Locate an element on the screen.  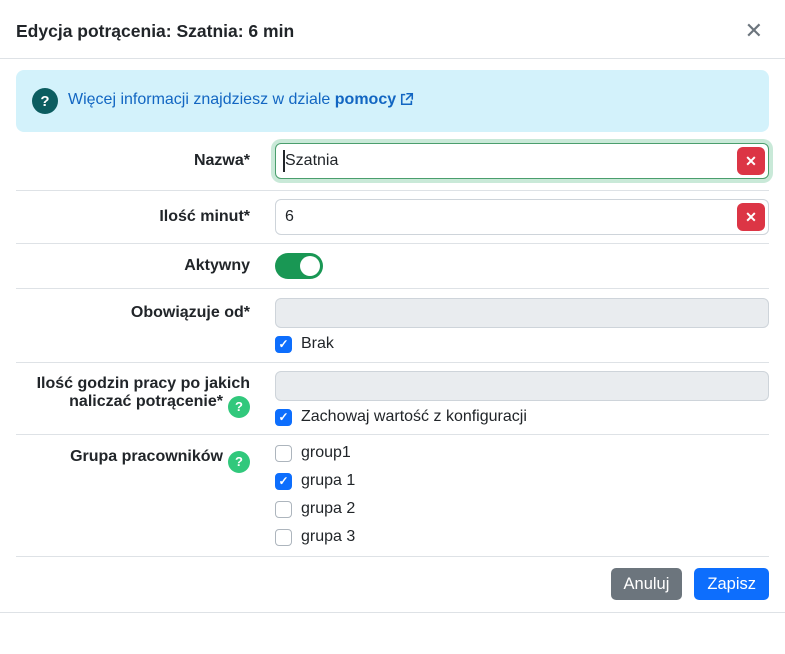
group-option-row: ✓ grupa 1 is located at coordinates (522, 481).